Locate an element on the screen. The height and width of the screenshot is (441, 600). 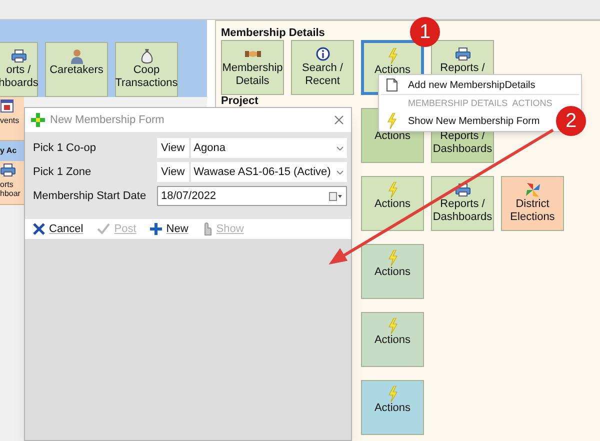
field-label: Pick 1 Co-op is located at coordinates (64, 148).